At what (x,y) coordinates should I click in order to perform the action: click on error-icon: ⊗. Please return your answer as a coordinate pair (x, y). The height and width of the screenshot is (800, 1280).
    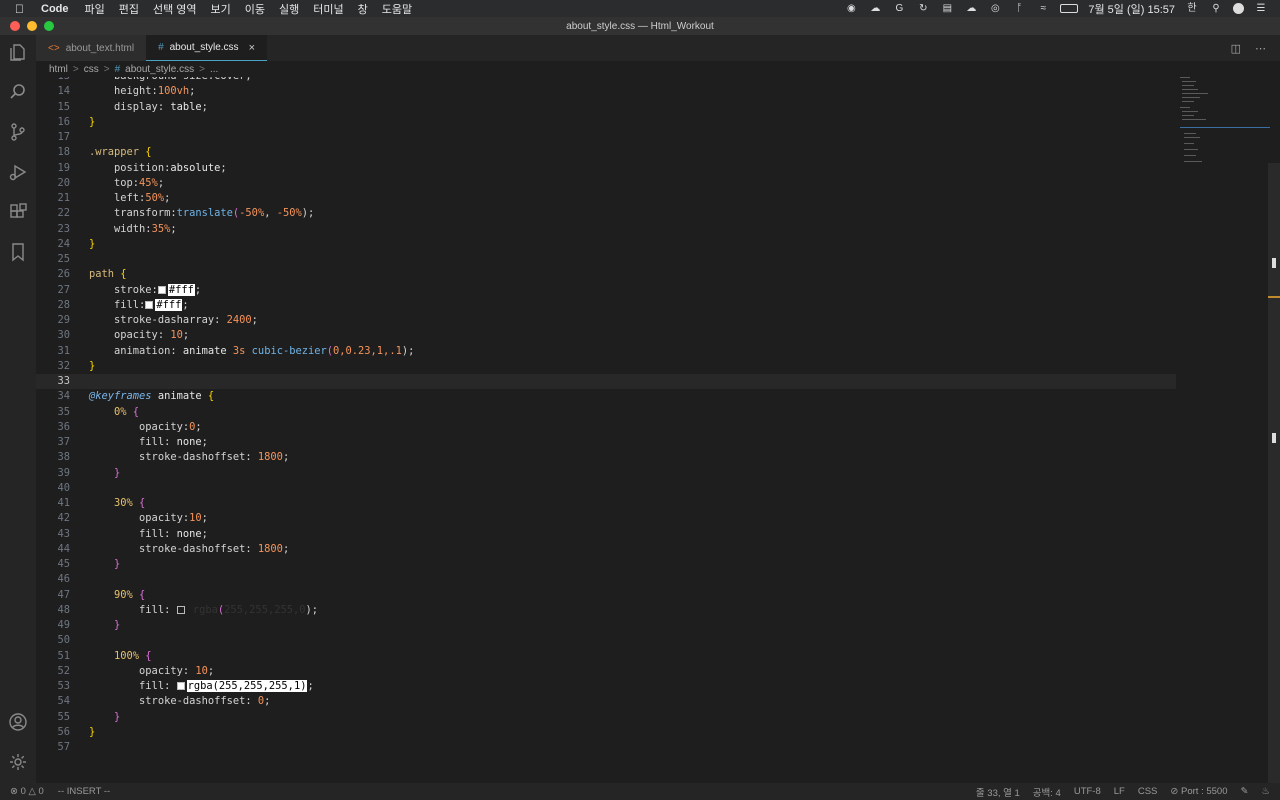
    Looking at the image, I should click on (14, 791).